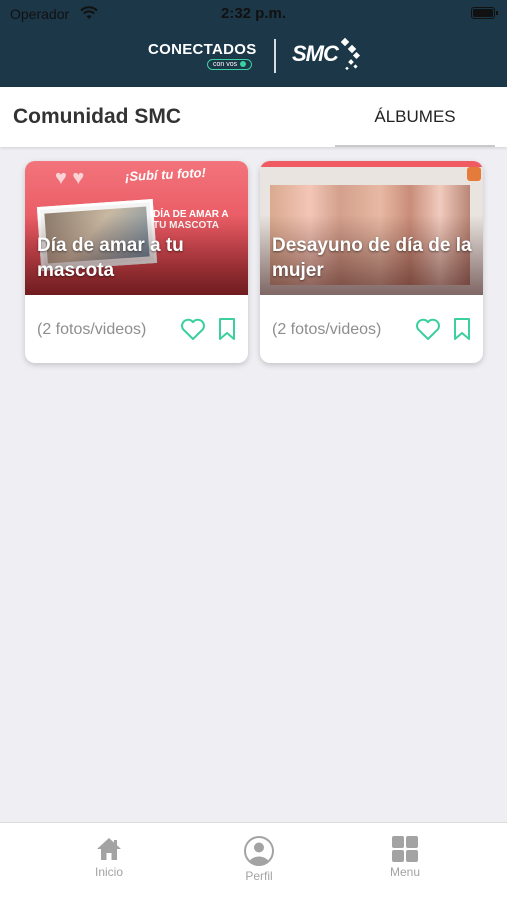 The image size is (507, 900). What do you see at coordinates (97, 116) in the screenshot?
I see `page-title: Comunidad SMC` at bounding box center [97, 116].